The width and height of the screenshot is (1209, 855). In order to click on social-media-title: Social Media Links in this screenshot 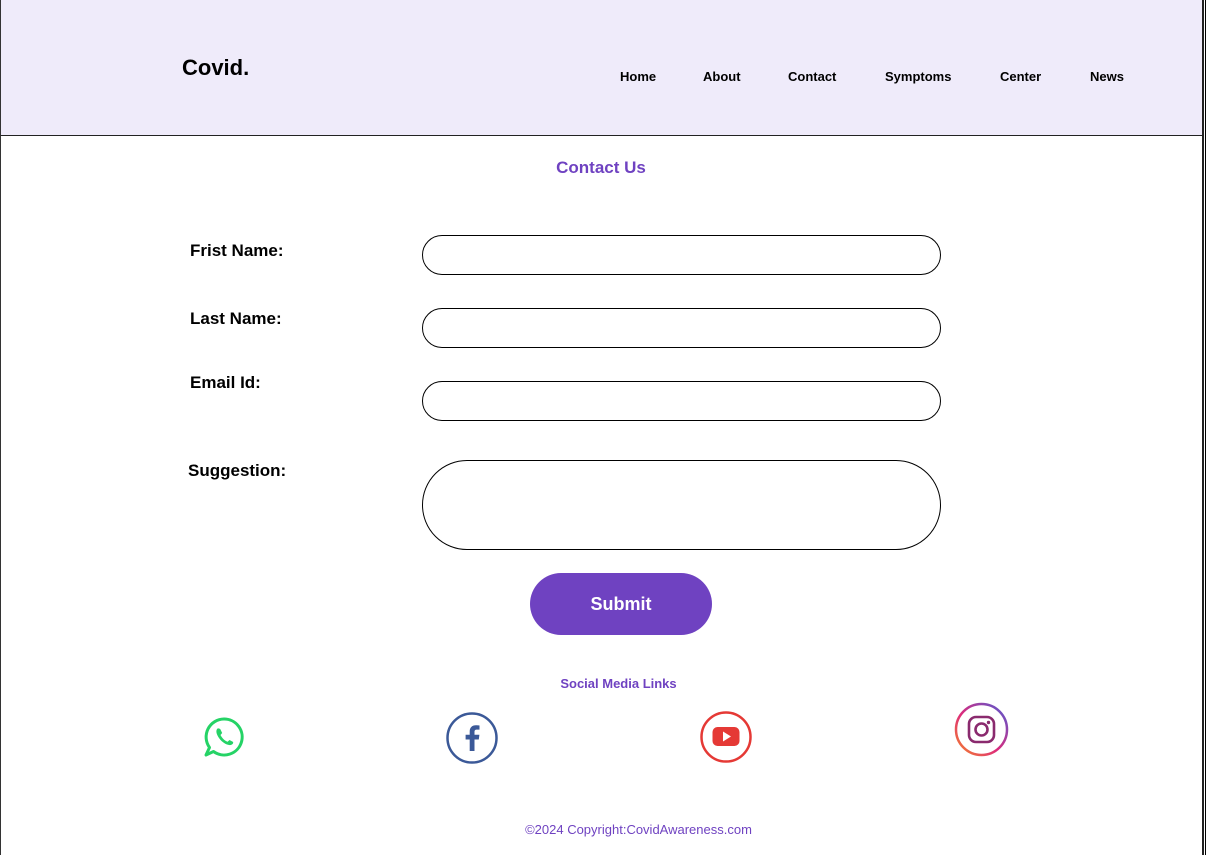, I will do `click(618, 683)`.